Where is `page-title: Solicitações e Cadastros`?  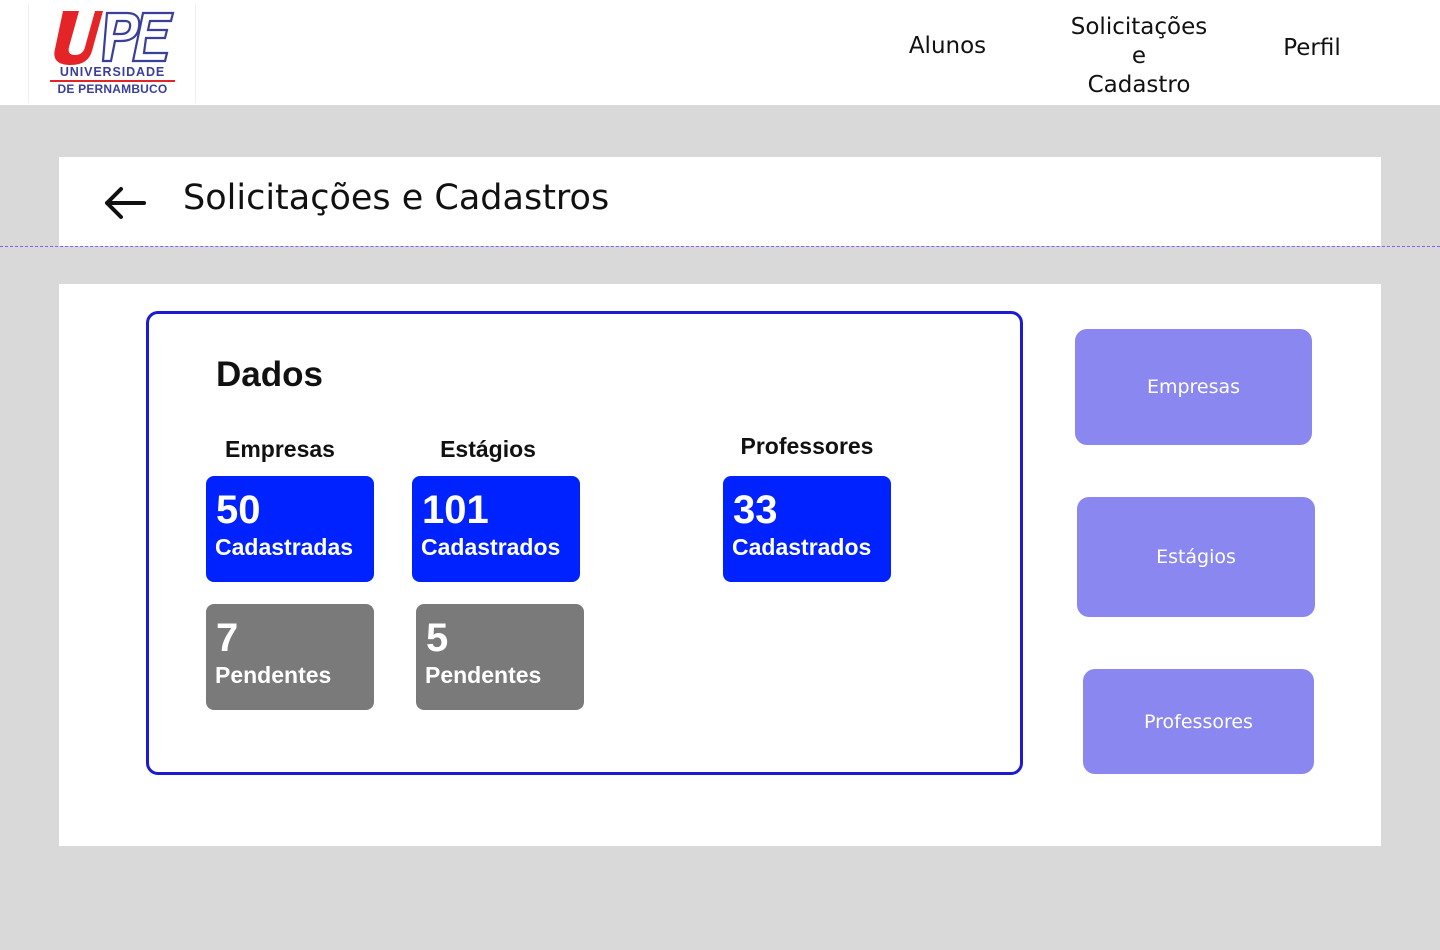 page-title: Solicitações e Cadastros is located at coordinates (396, 198).